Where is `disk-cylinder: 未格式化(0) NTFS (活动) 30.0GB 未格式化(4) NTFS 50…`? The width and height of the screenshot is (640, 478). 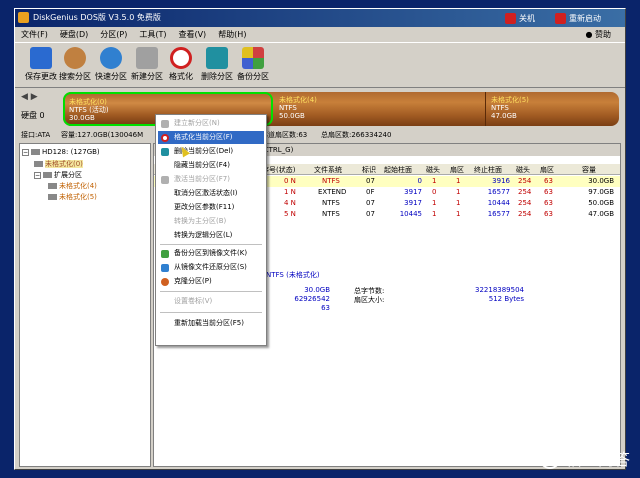 disk-cylinder: 未格式化(0) NTFS (活动) 30.0GB 未格式化(4) NTFS 50… is located at coordinates (341, 109).